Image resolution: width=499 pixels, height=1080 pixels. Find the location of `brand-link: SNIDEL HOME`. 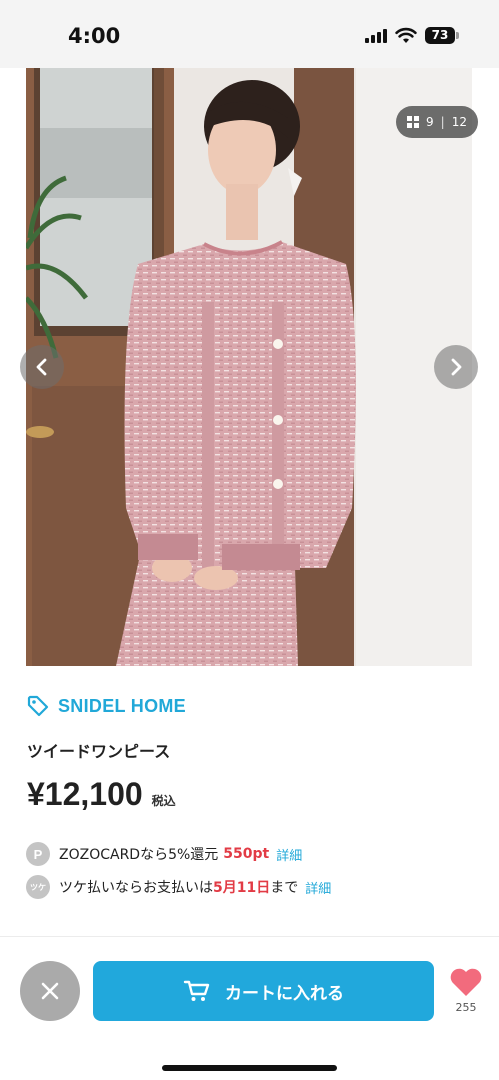

brand-link: SNIDEL HOME is located at coordinates (106, 706).